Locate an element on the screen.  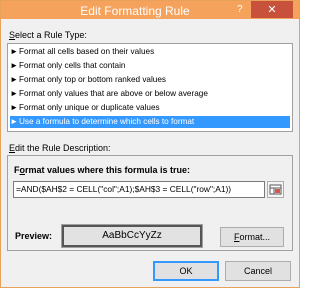
dialog-title: Edit Formatting Rule is located at coordinates (135, 11).